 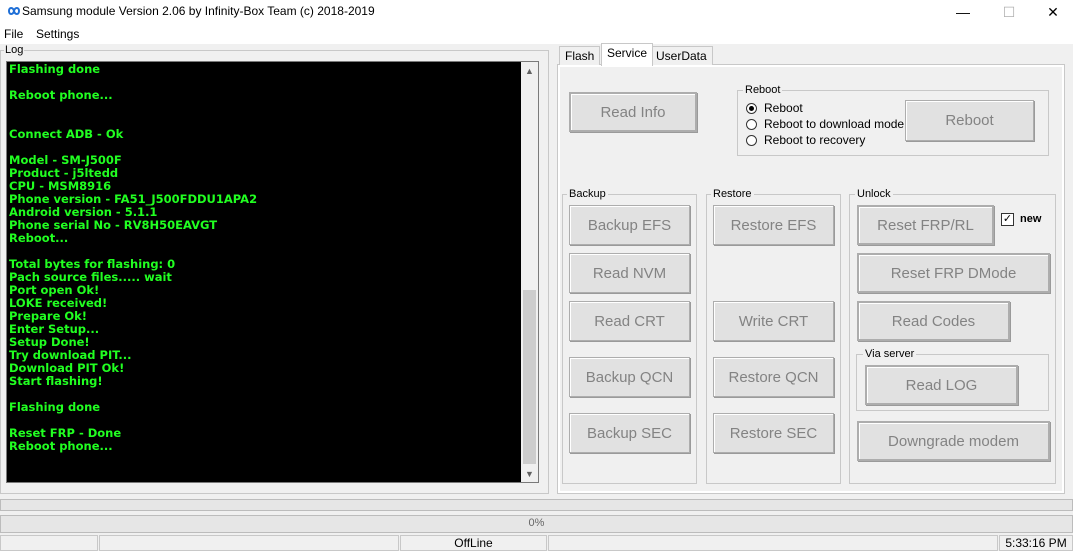 I want to click on reset-frp-rl-button: Reset FRP/RL, so click(x=925, y=225).